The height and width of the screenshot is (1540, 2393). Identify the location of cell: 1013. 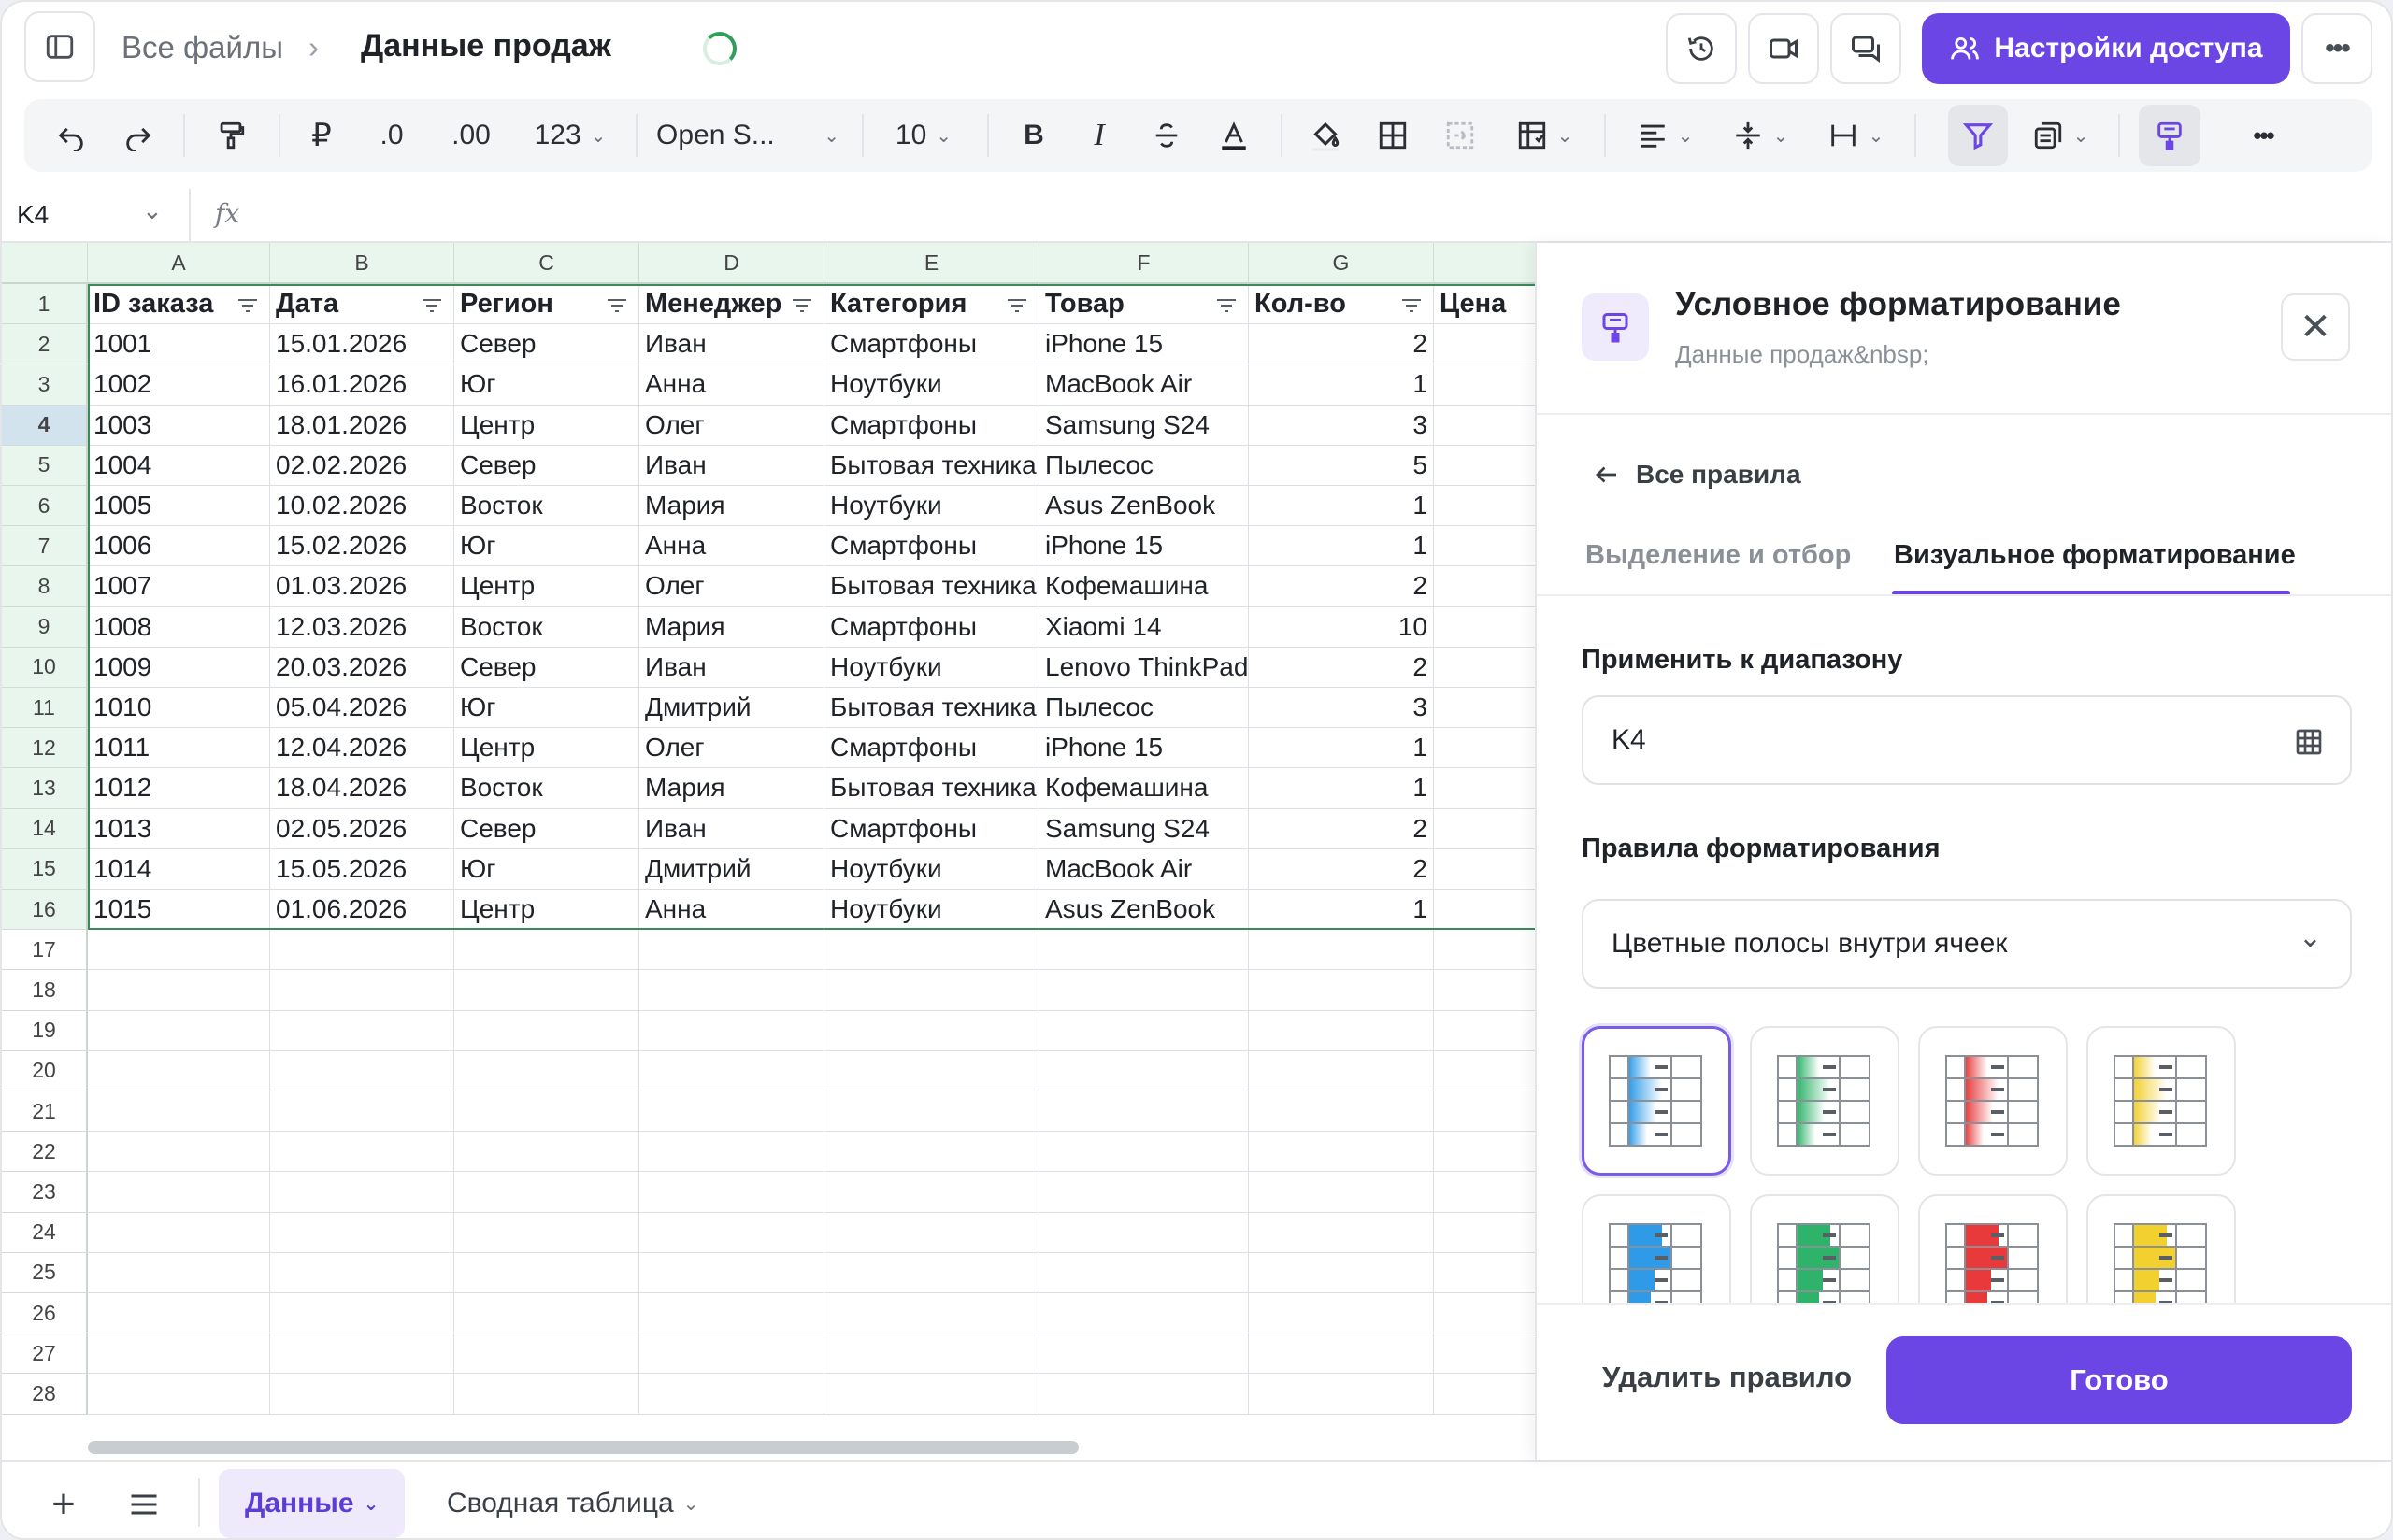
(179, 828).